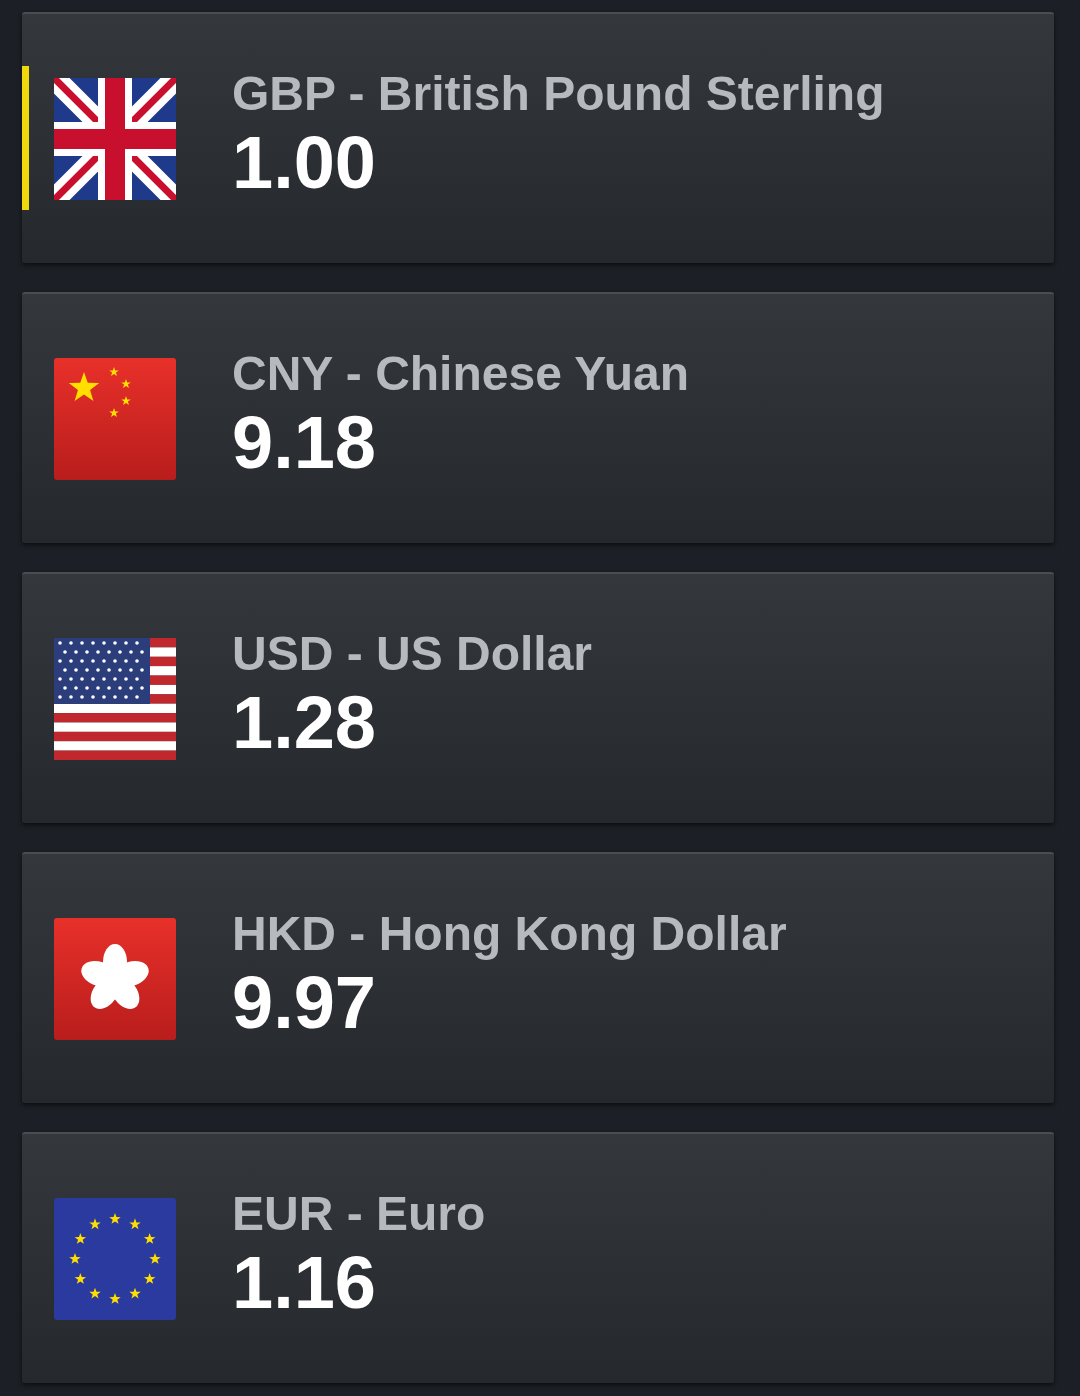 The image size is (1080, 1396). Describe the element at coordinates (305, 442) in the screenshot. I see `currency-value: 9.18` at that location.